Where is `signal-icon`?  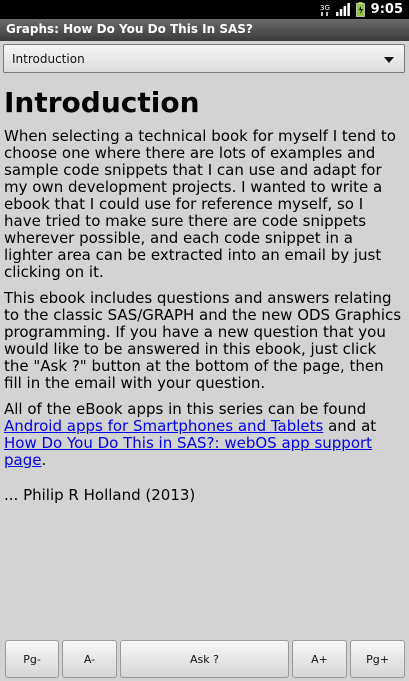 signal-icon is located at coordinates (342, 9).